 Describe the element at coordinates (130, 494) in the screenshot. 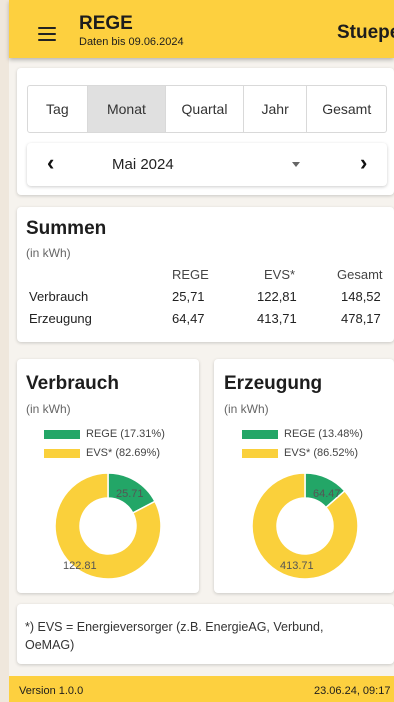

I see `donut-label-rege: 25.71` at that location.